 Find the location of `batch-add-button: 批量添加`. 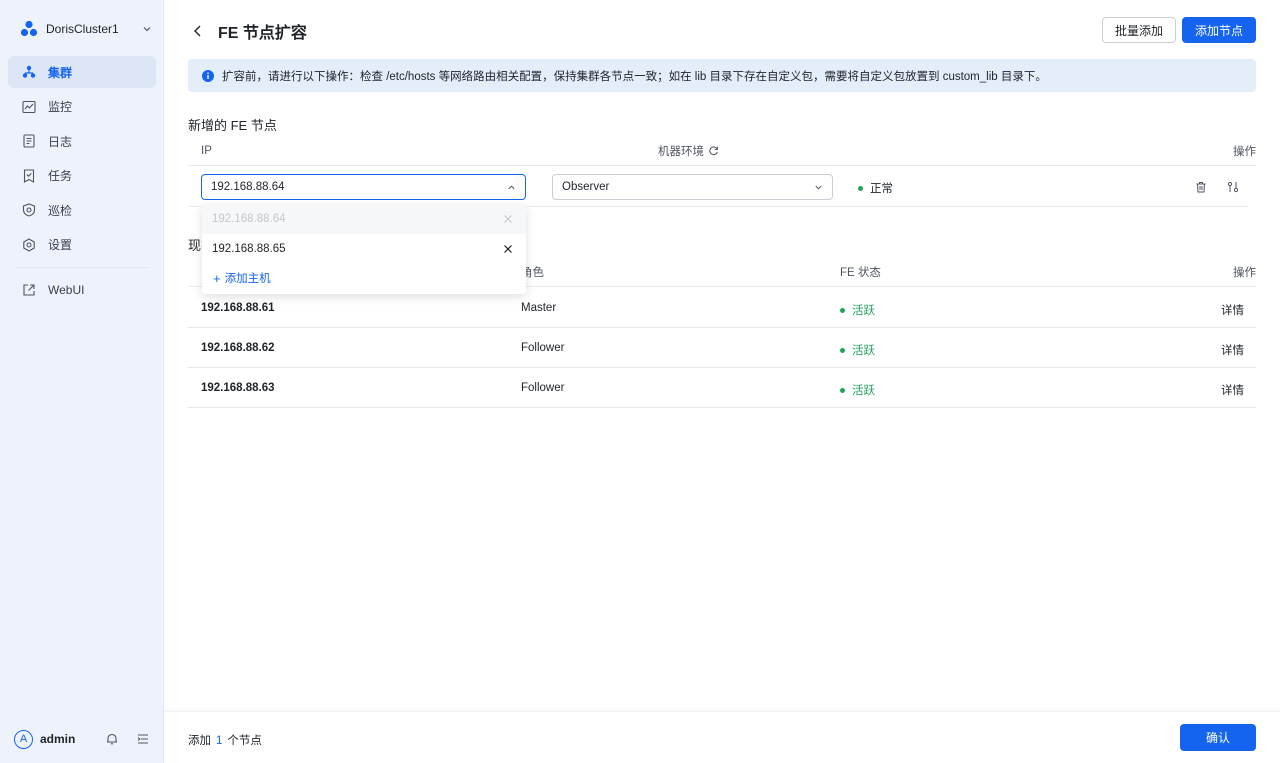

batch-add-button: 批量添加 is located at coordinates (1138, 30).